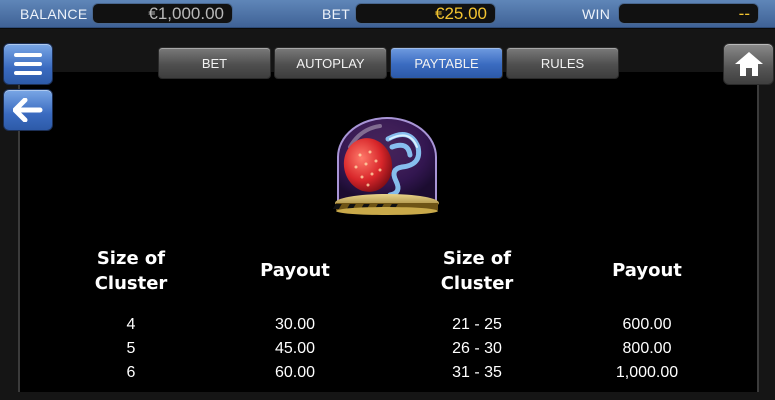 Image resolution: width=775 pixels, height=400 pixels. I want to click on menu-button, so click(28, 64).